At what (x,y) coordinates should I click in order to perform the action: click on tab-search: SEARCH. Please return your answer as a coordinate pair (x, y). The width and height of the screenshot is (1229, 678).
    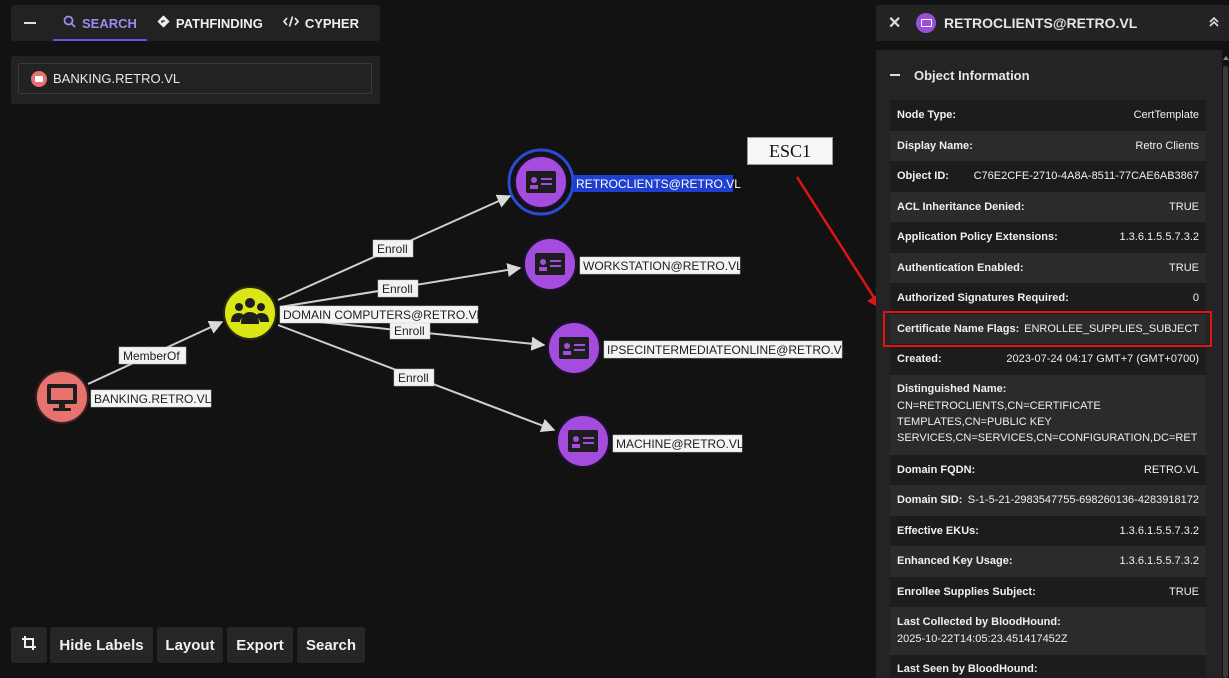
    Looking at the image, I should click on (100, 23).